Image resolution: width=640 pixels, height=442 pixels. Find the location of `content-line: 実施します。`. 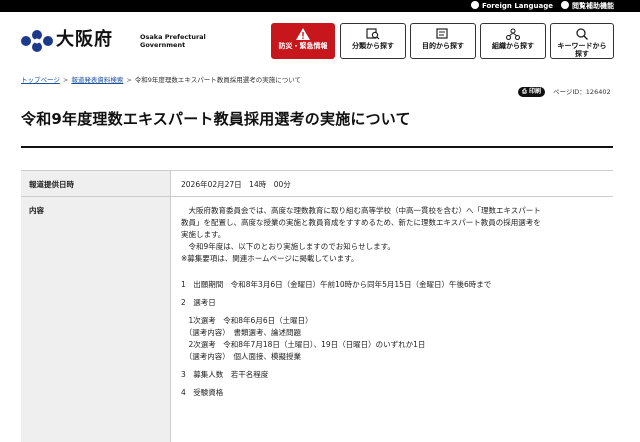

content-line: 実施します。 is located at coordinates (203, 234).